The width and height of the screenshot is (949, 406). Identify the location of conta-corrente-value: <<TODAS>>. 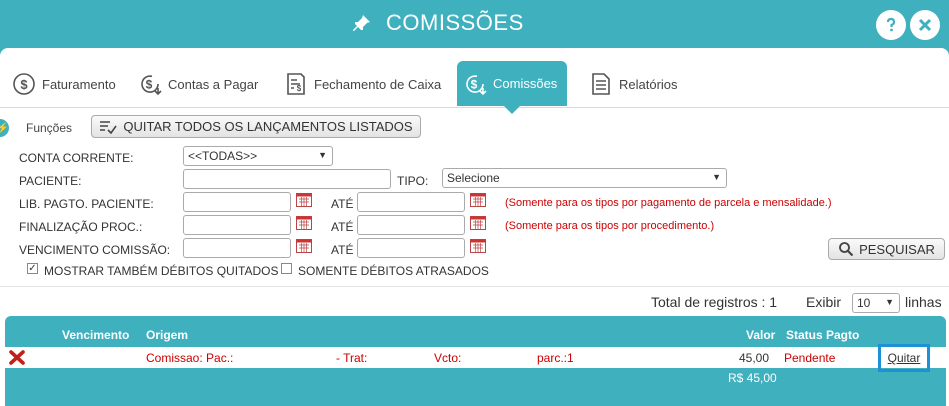
(223, 156).